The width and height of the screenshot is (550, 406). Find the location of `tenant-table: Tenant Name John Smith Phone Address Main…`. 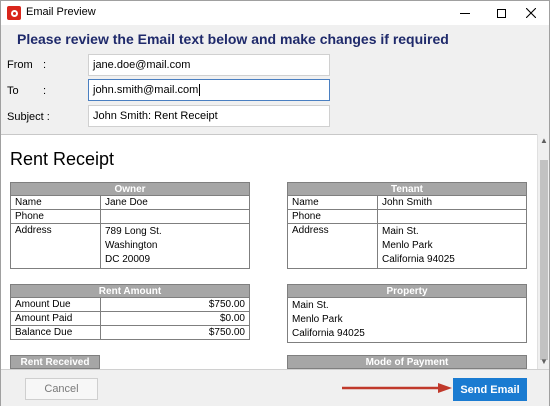

tenant-table: Tenant Name John Smith Phone Address Main… is located at coordinates (407, 225).